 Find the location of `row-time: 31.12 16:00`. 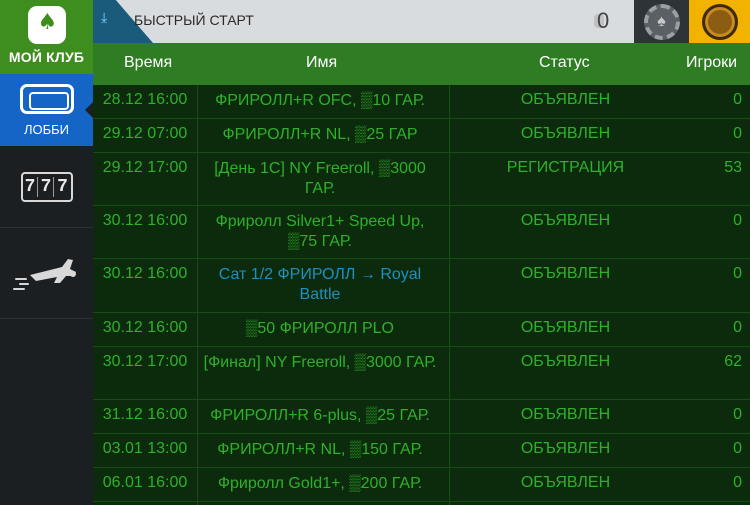

row-time: 31.12 16:00 is located at coordinates (145, 414).